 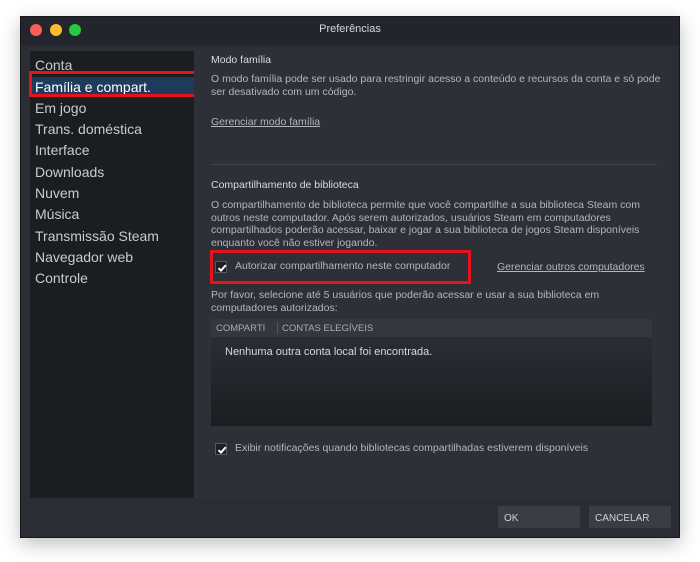 I want to click on manage-other-computers-link: Gerenciar outros computadores, so click(x=571, y=267).